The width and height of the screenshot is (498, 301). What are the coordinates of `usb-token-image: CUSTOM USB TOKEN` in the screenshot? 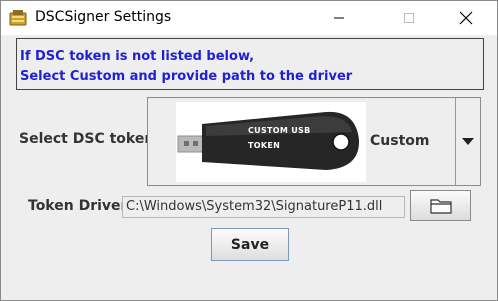 It's located at (271, 142).